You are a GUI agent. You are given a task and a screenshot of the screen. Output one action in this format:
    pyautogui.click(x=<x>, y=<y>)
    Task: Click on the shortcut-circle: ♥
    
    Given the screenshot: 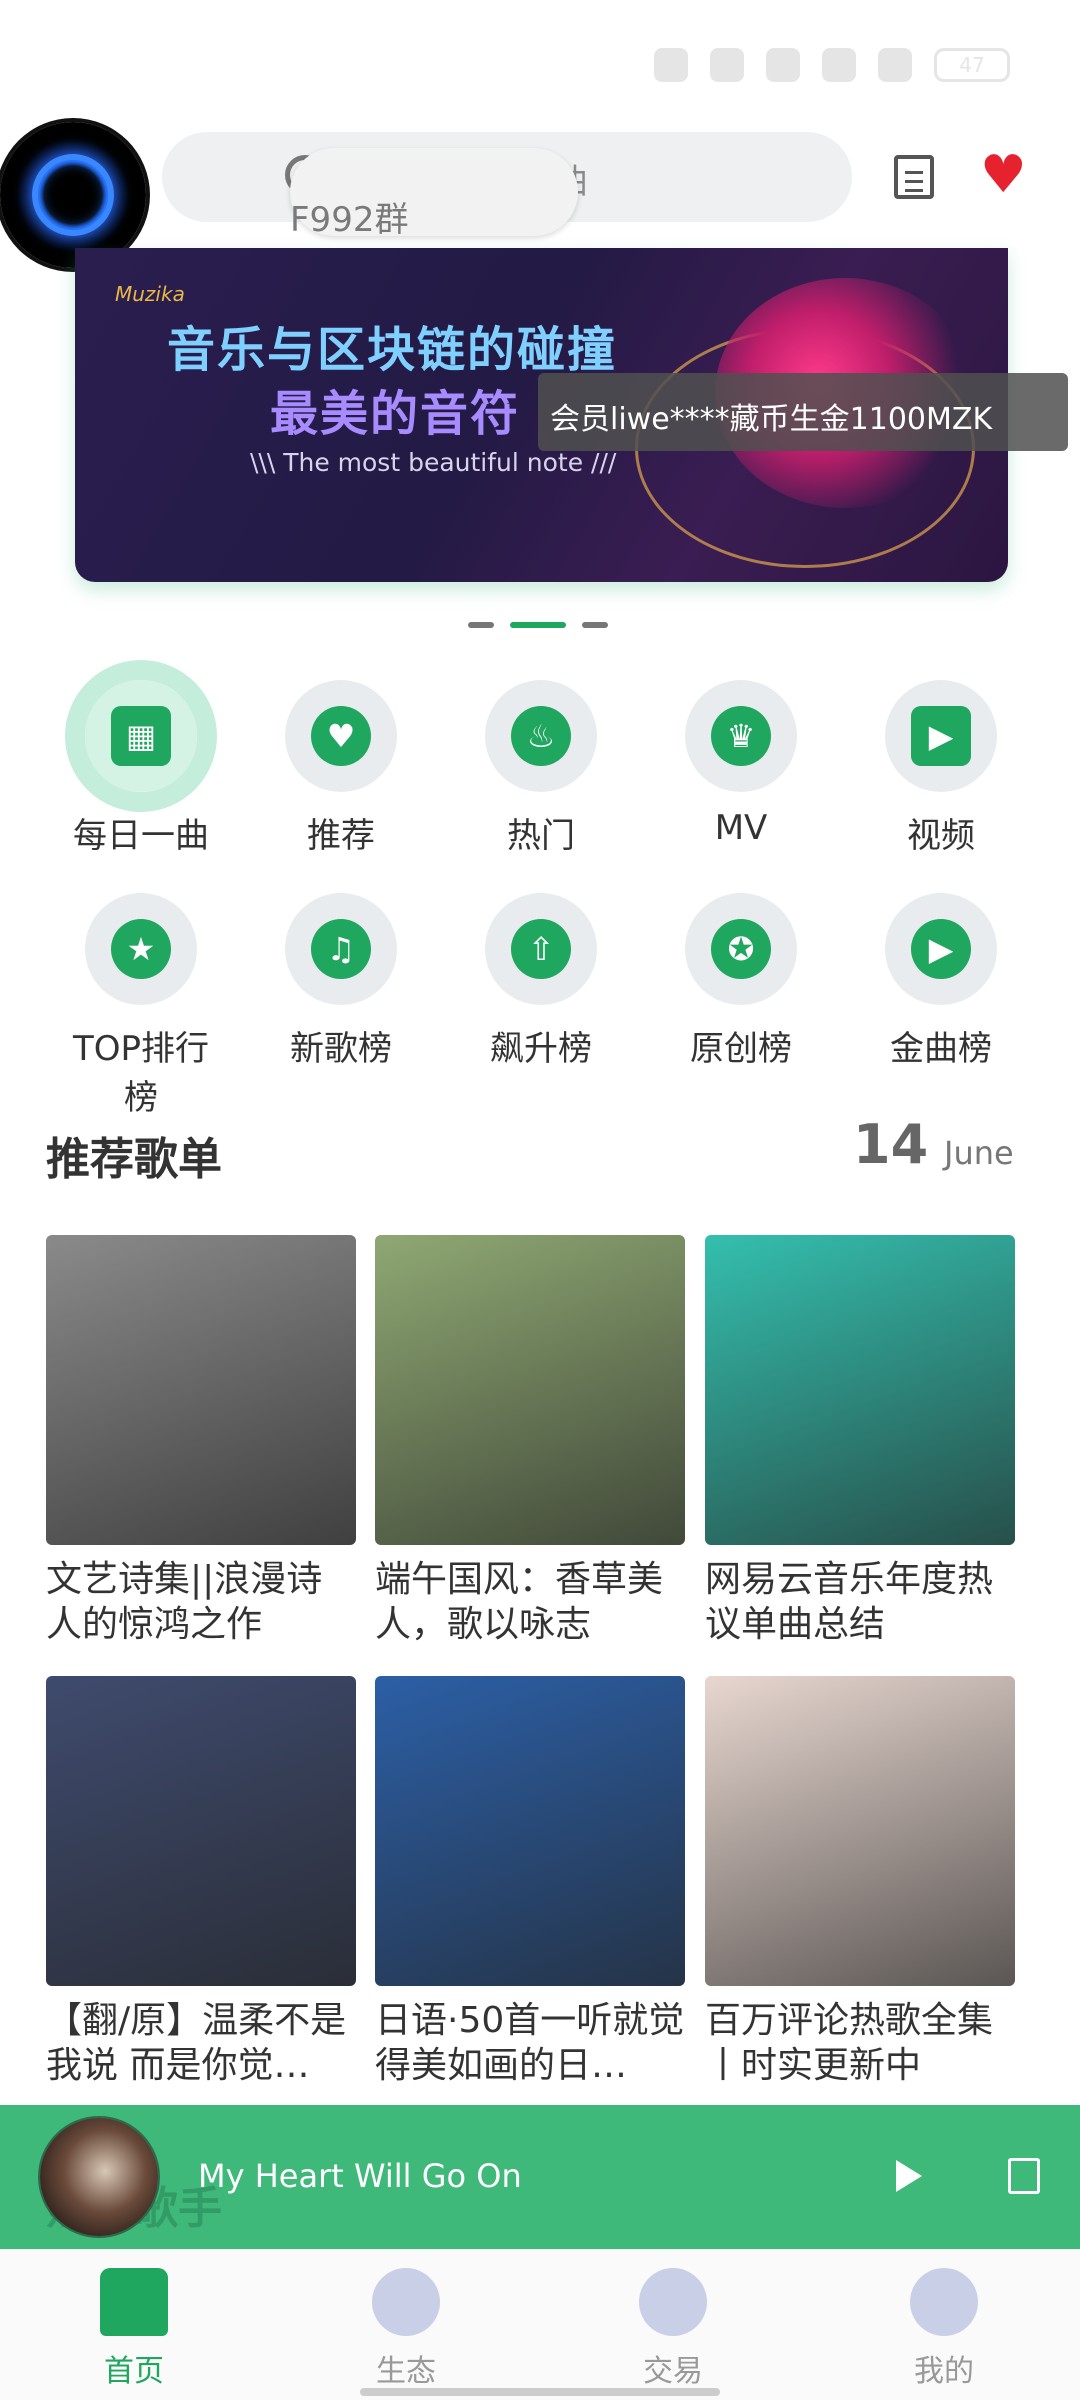 What is the action you would take?
    pyautogui.click(x=341, y=736)
    